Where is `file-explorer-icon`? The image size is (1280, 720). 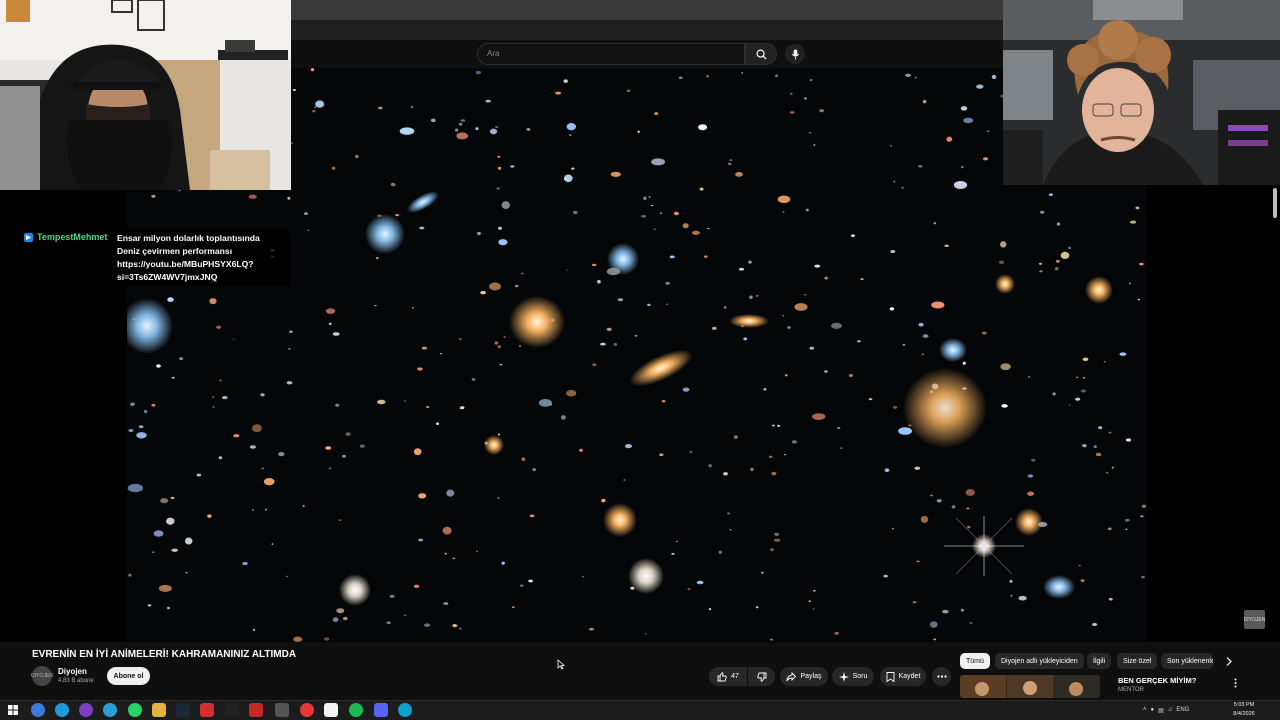 file-explorer-icon is located at coordinates (159, 710).